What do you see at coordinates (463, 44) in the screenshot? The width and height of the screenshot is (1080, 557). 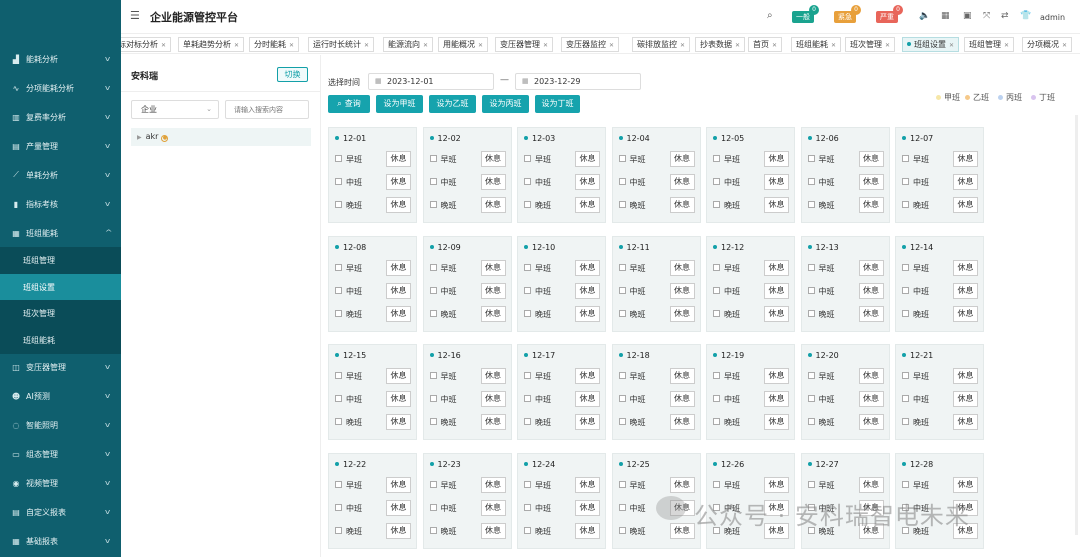 I see `tab-5: 用能概况 ✕` at bounding box center [463, 44].